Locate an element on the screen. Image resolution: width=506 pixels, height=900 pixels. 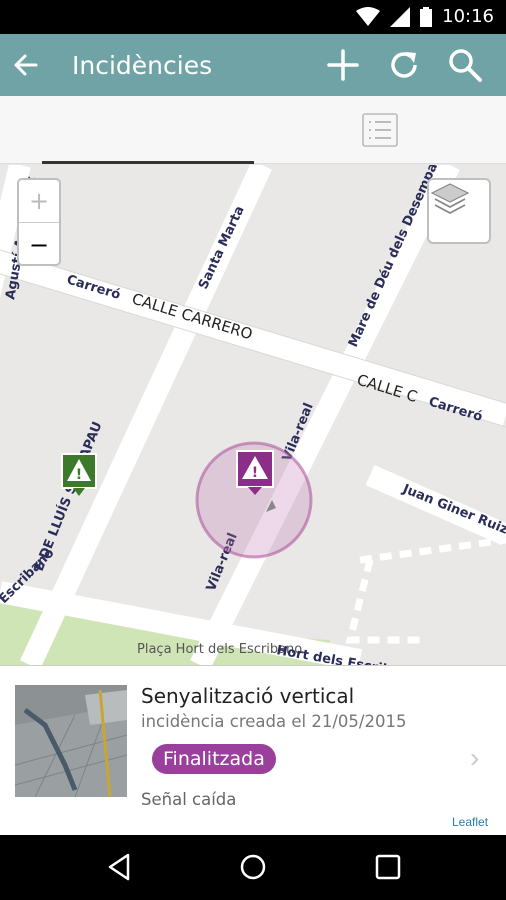
zoom-in-button: + is located at coordinates (39, 201).